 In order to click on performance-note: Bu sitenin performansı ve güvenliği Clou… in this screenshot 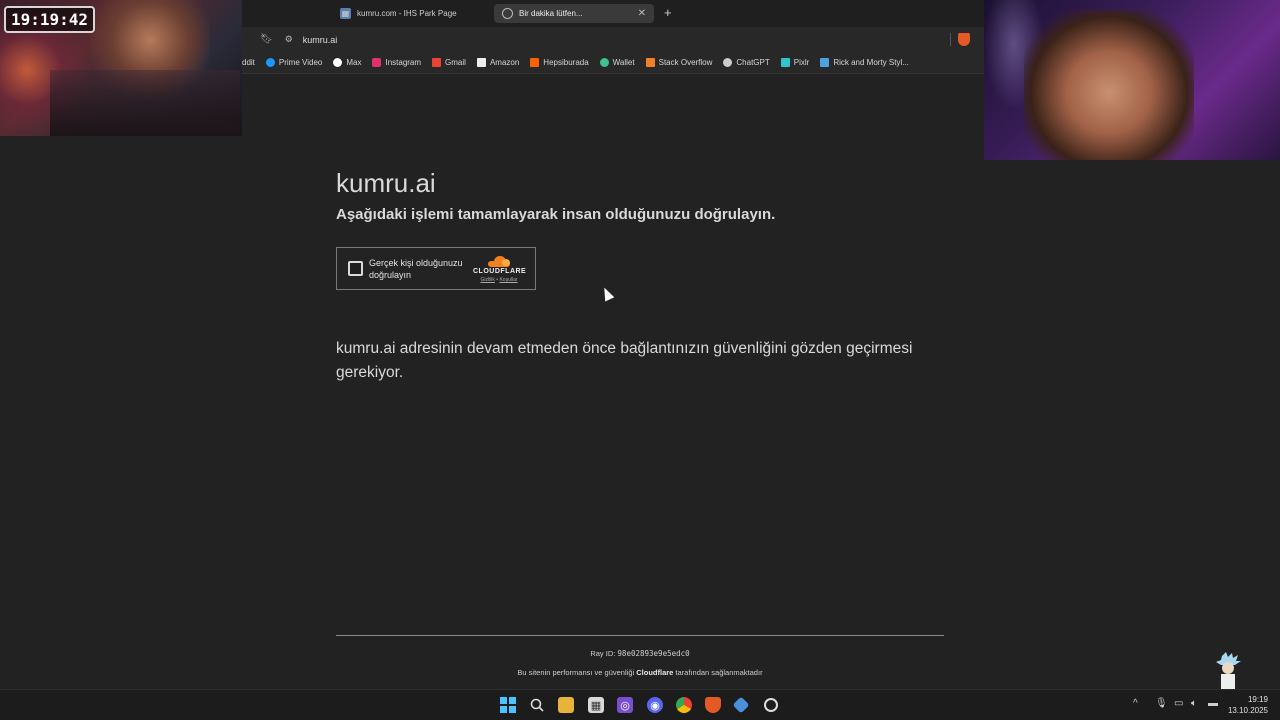, I will do `click(640, 672)`.